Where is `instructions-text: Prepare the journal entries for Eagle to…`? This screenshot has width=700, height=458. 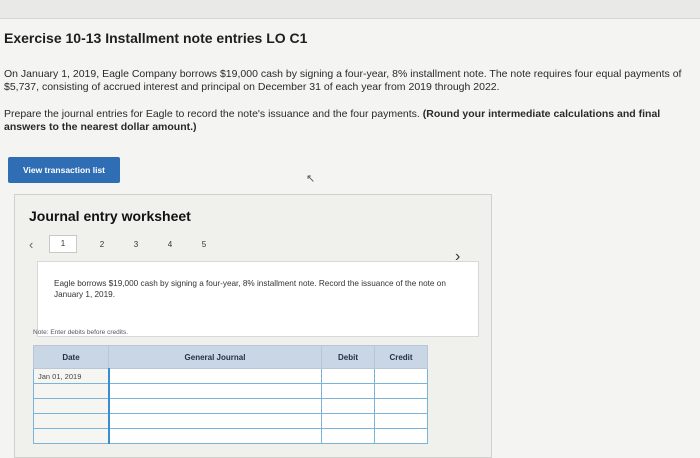
instructions-text: Prepare the journal entries for Eagle to… is located at coordinates (350, 121).